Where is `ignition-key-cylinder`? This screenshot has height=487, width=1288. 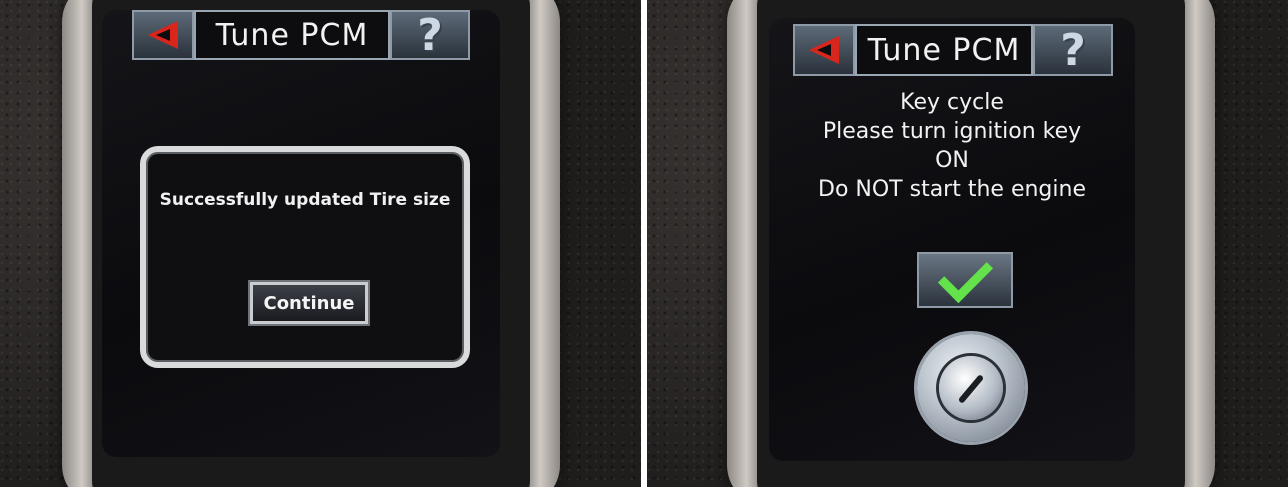 ignition-key-cylinder is located at coordinates (971, 388).